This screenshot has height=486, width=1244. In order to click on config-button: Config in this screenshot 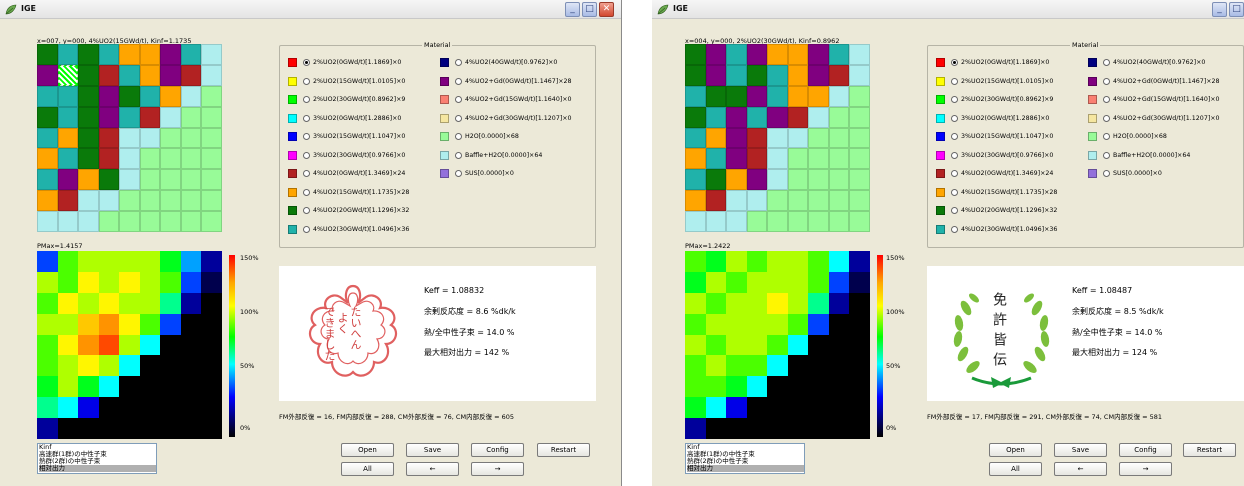, I will do `click(497, 450)`.